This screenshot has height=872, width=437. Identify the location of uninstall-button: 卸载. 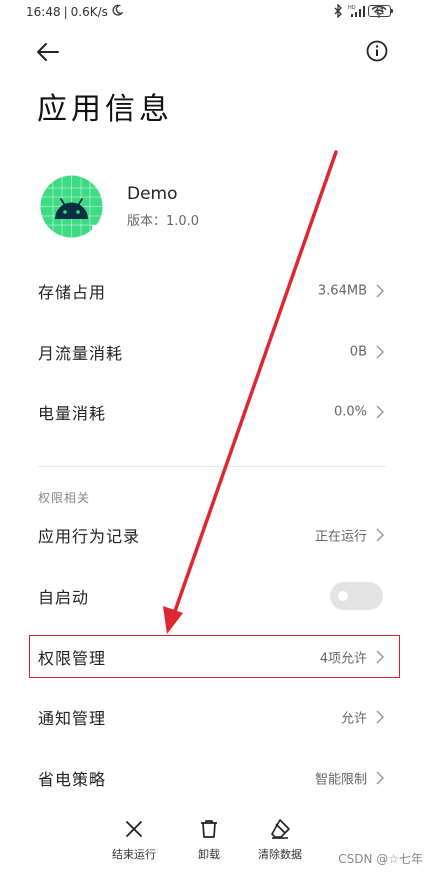
(209, 840).